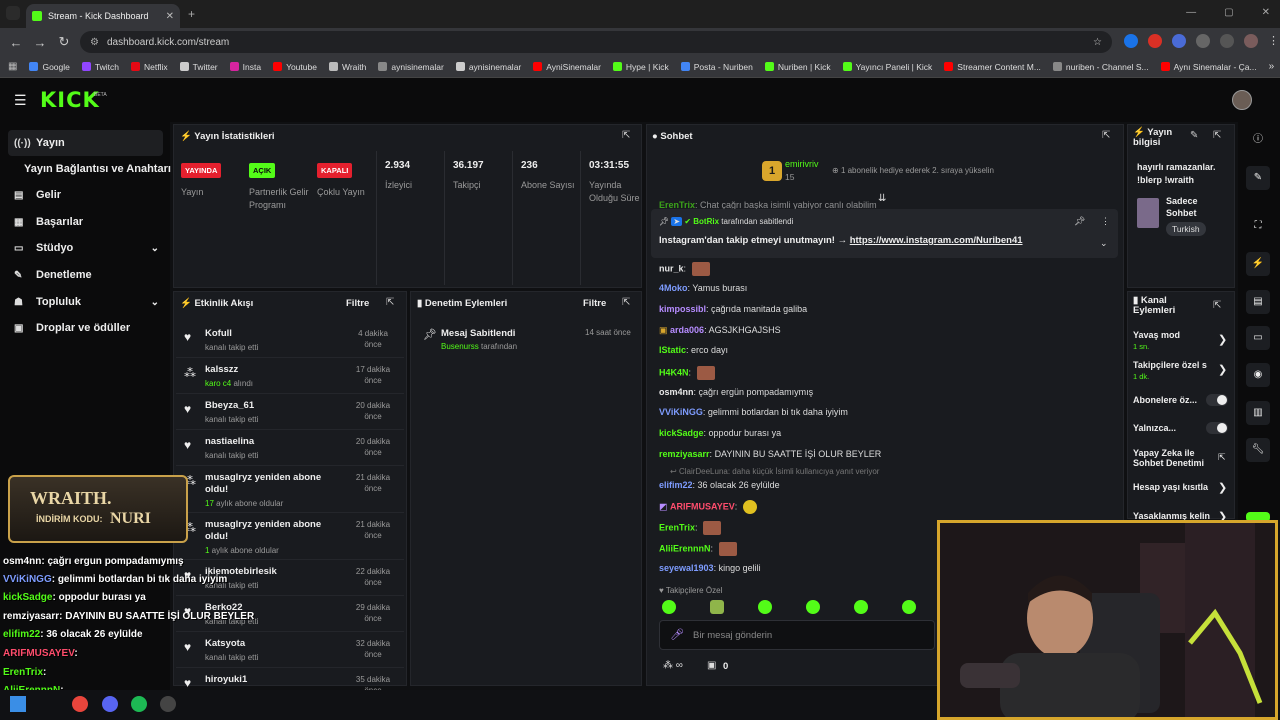 The height and width of the screenshot is (720, 1280). What do you see at coordinates (802, 164) in the screenshot?
I see `top-gifter-user: emirivriv` at bounding box center [802, 164].